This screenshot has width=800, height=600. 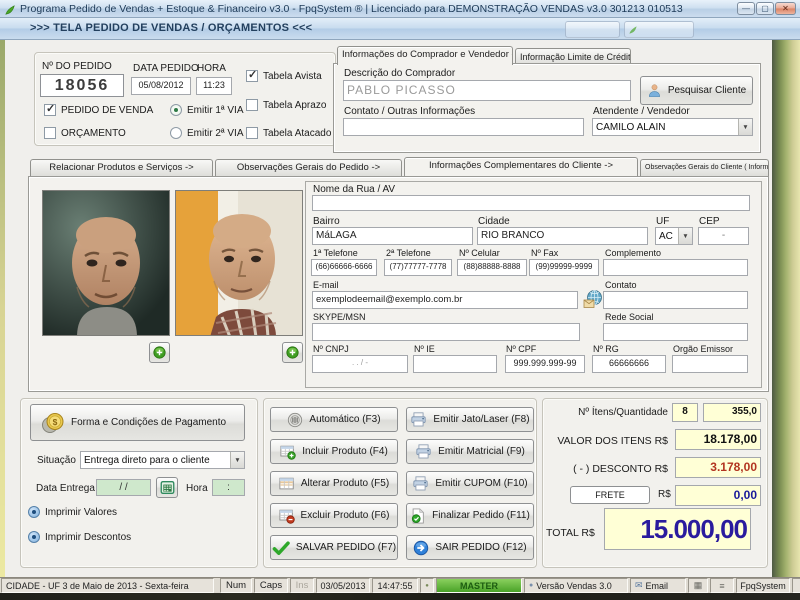 What do you see at coordinates (696, 90) in the screenshot?
I see `pesquisar-cliente-button: Pesquisar Cliente` at bounding box center [696, 90].